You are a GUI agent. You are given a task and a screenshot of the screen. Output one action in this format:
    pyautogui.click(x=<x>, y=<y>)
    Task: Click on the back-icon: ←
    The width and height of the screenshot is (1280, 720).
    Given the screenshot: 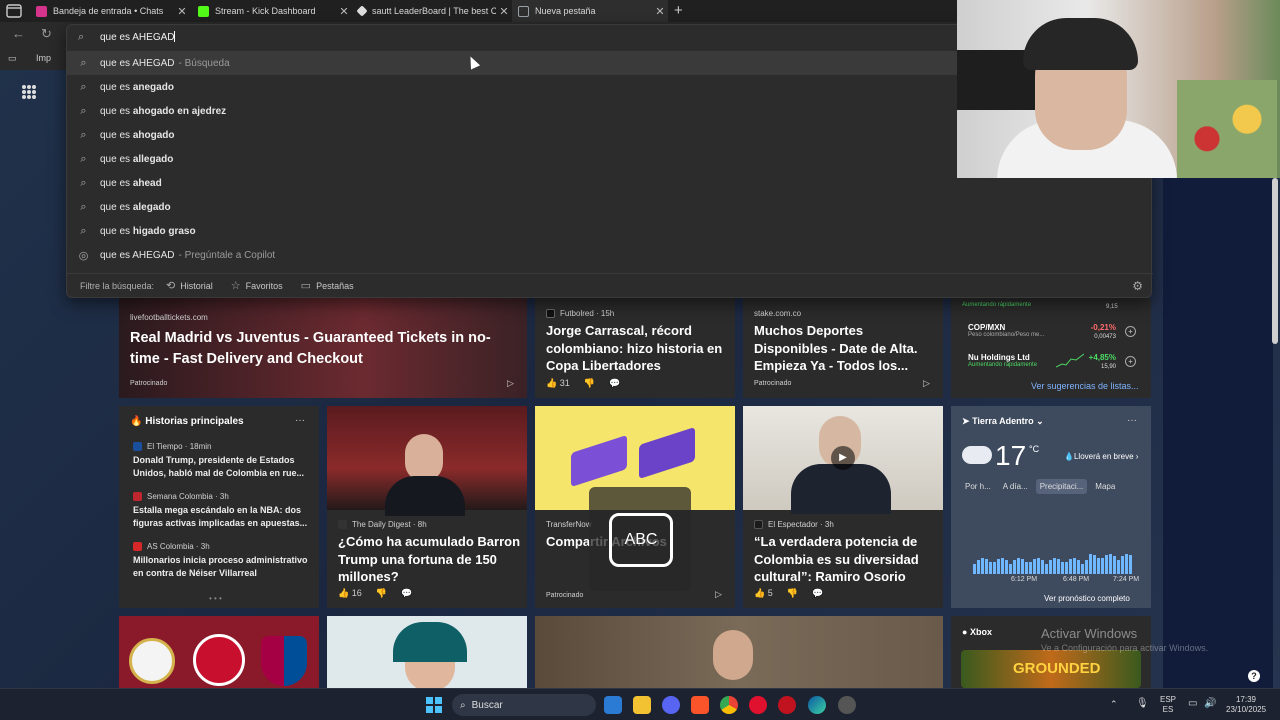 What is the action you would take?
    pyautogui.click(x=18, y=33)
    